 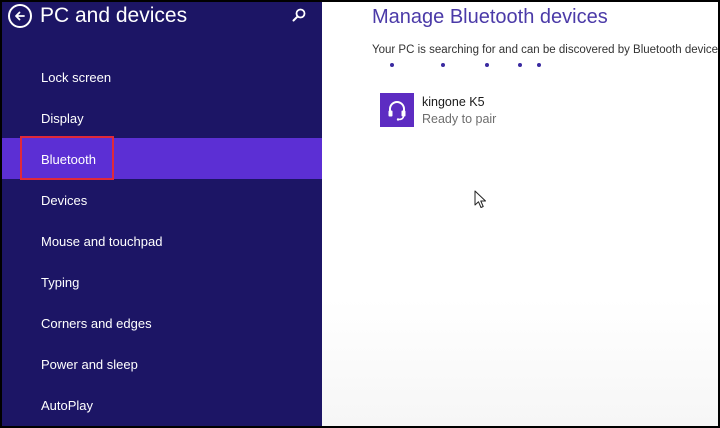 I want to click on device-tile, so click(x=397, y=110).